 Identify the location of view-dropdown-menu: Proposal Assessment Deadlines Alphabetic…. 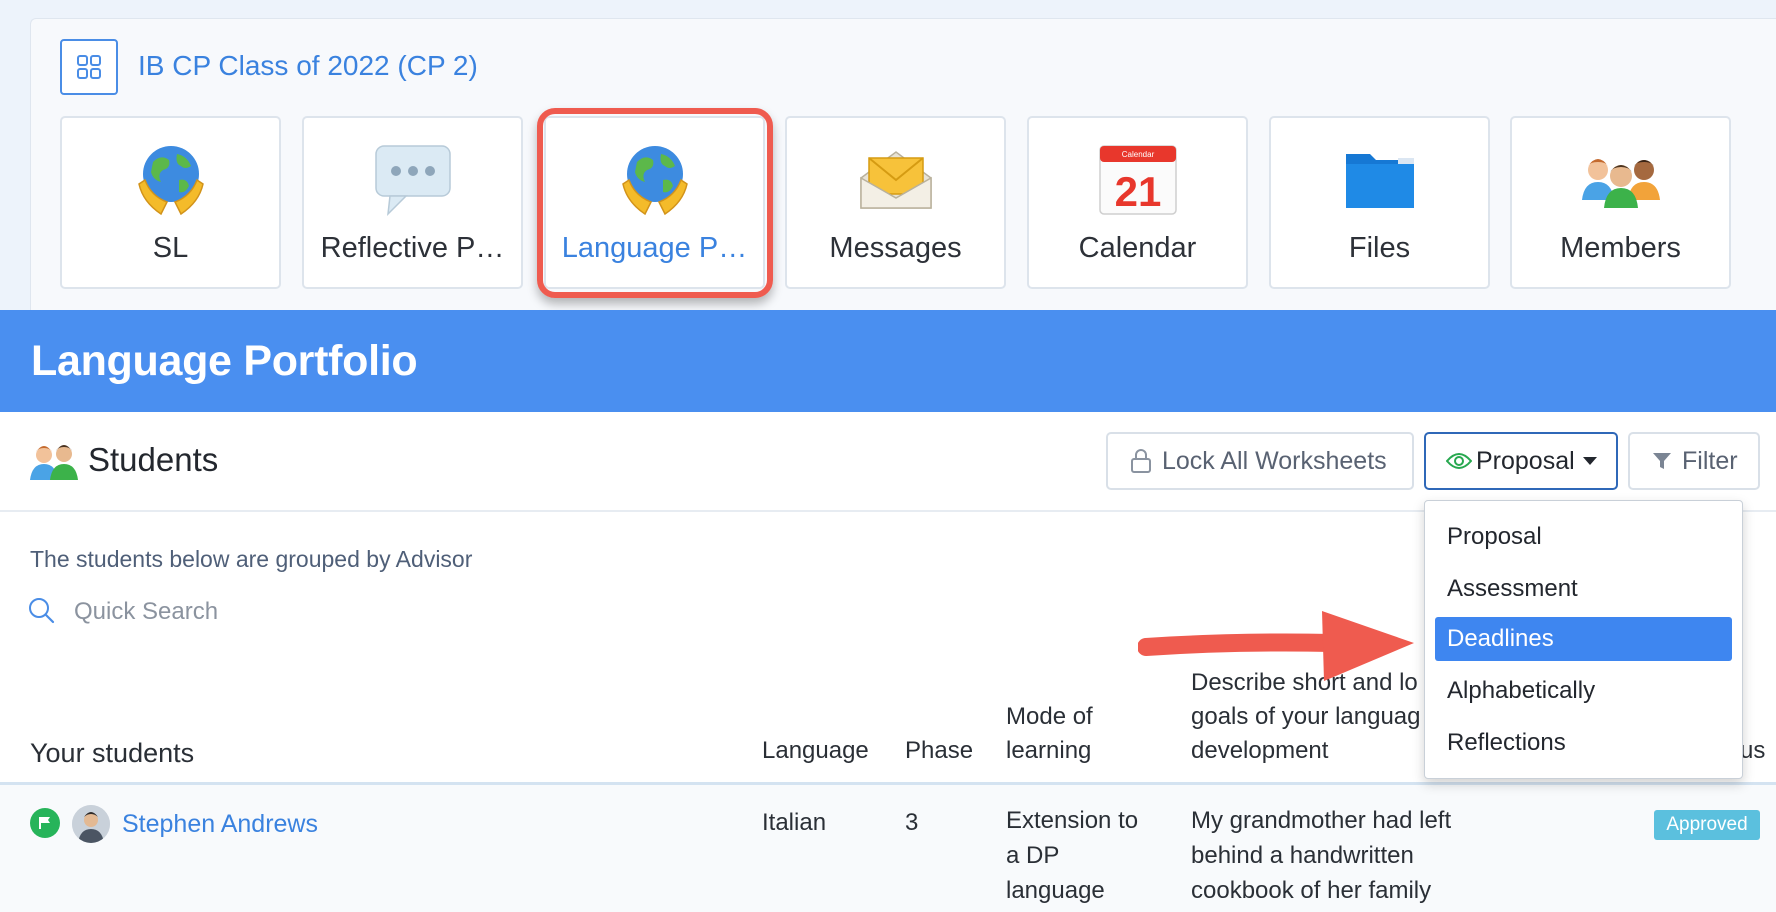
(1583, 639).